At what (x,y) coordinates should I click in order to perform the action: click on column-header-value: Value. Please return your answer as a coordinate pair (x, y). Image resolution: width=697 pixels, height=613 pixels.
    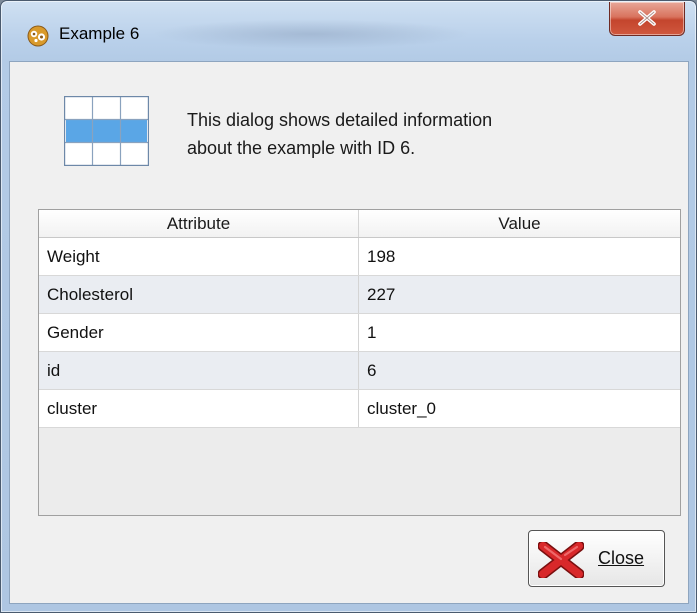
    Looking at the image, I should click on (519, 223).